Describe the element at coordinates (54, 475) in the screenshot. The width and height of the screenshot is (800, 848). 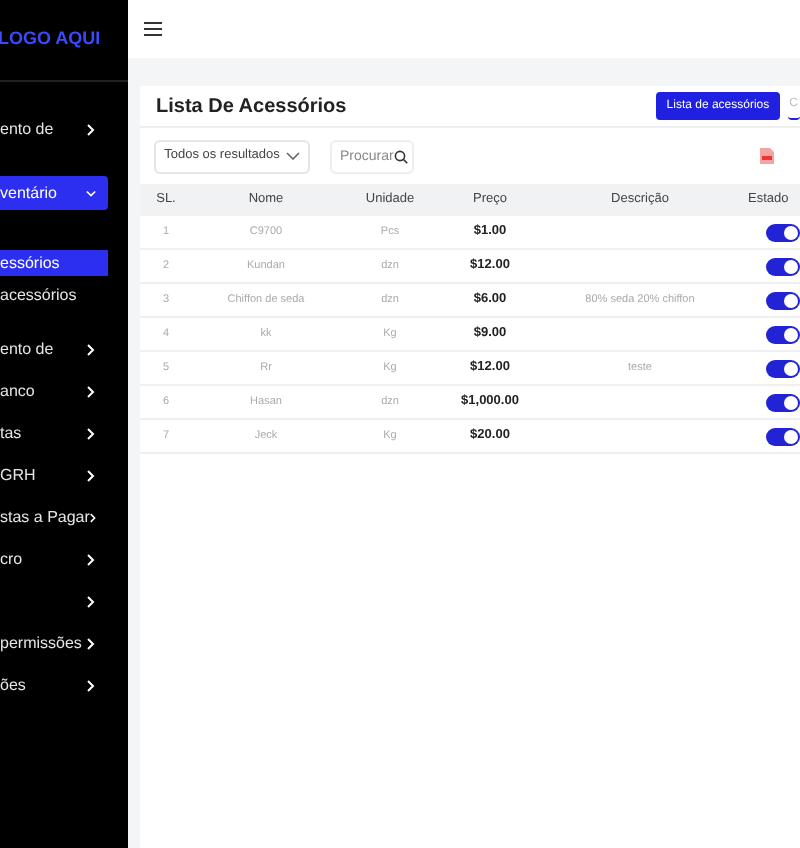
I see `sidebar-item: GRH` at that location.